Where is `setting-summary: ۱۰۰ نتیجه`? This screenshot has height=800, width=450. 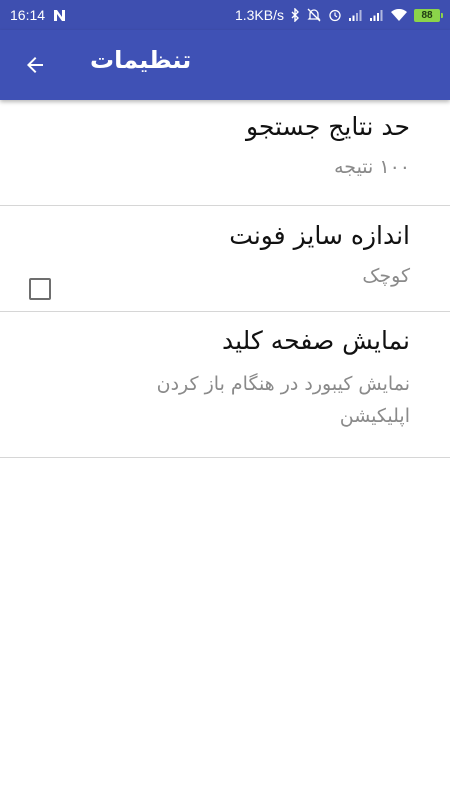
setting-summary: ۱۰۰ نتیجه is located at coordinates (372, 167).